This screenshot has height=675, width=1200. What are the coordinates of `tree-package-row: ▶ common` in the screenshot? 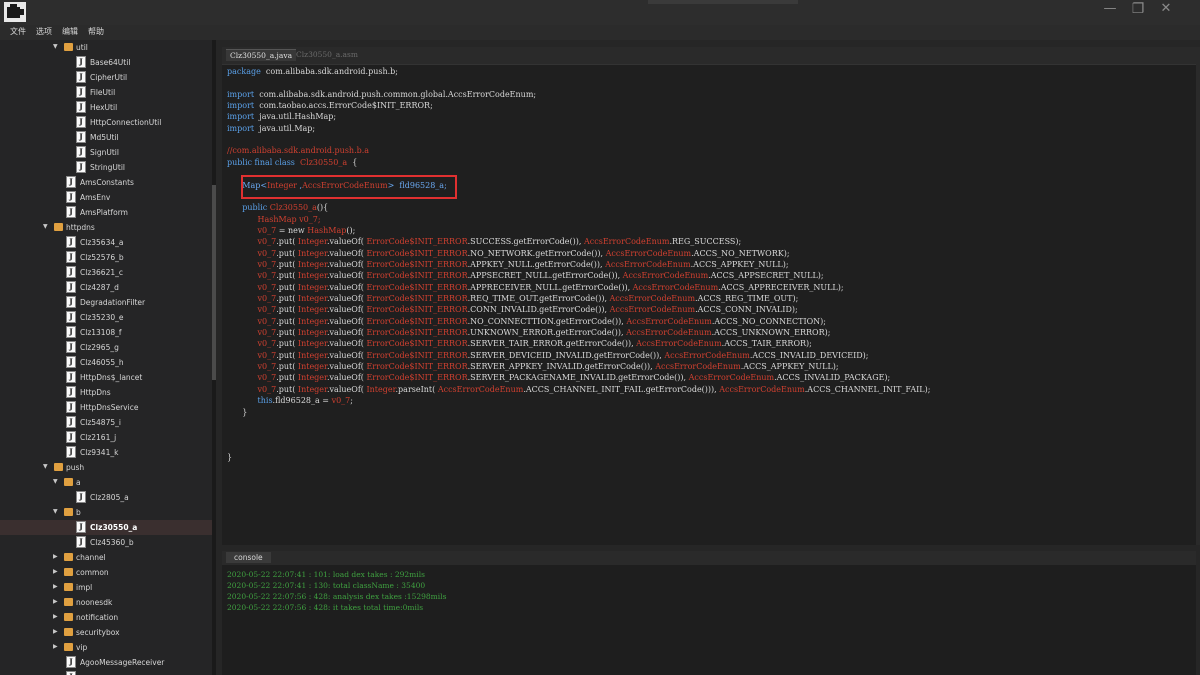 It's located at (106, 572).